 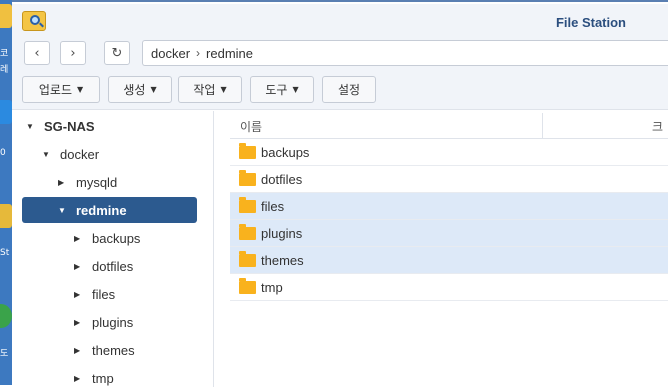 I want to click on action-label: 작업, so click(x=204, y=90).